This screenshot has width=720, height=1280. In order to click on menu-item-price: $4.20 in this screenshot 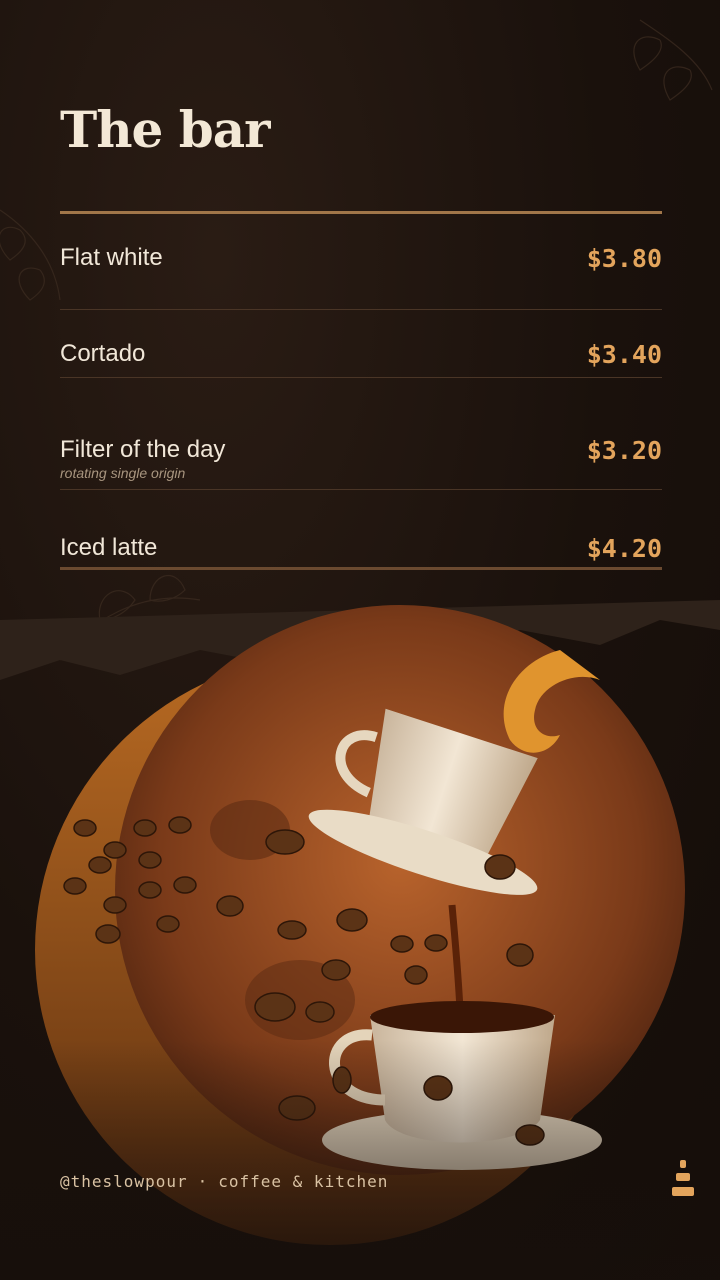, I will do `click(624, 548)`.